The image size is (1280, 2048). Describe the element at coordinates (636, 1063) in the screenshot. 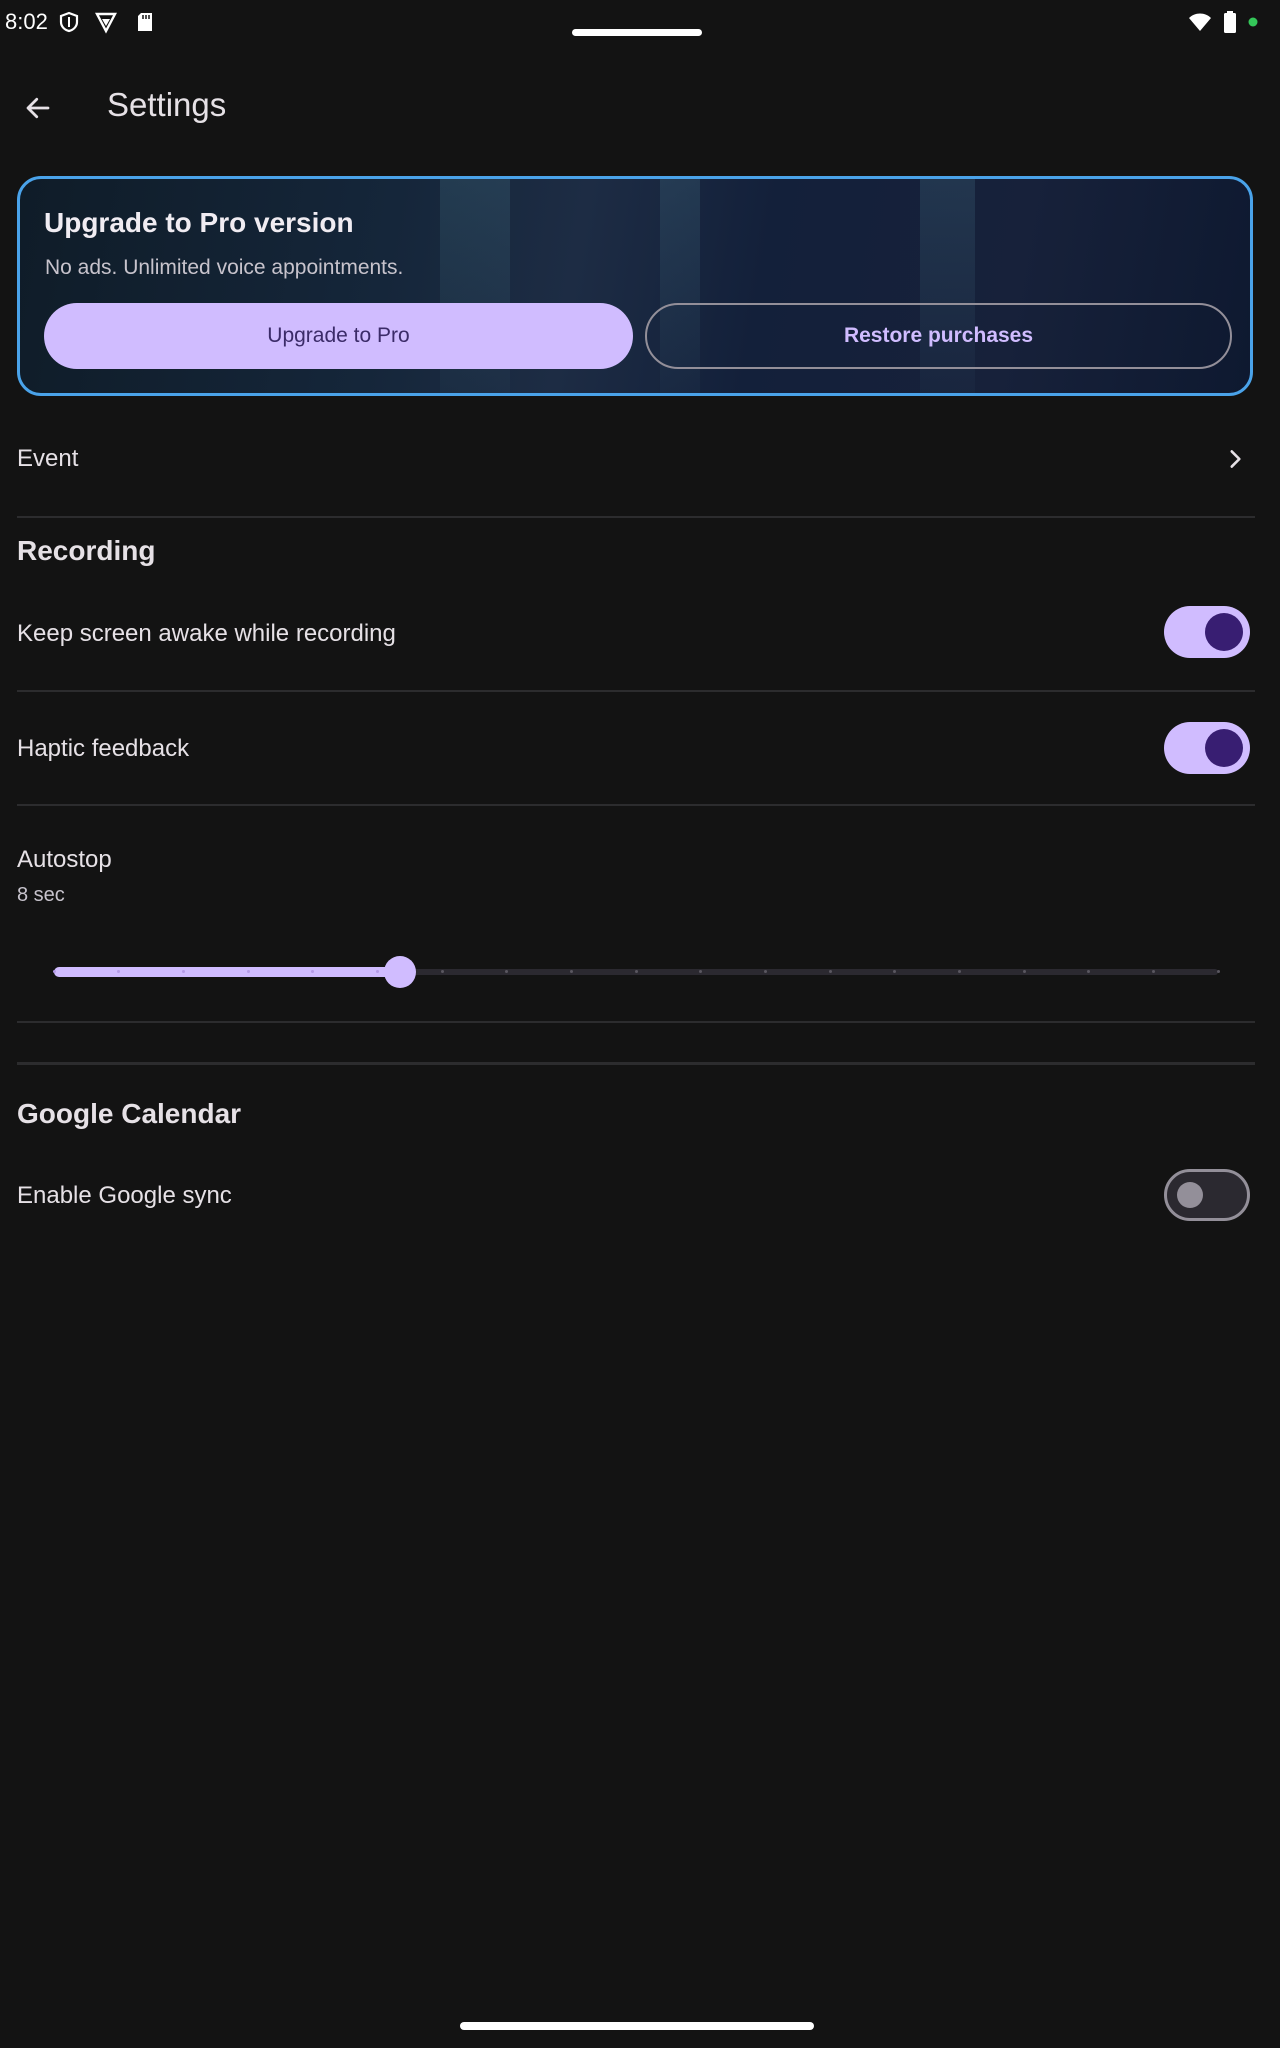

I see `section-divider` at that location.